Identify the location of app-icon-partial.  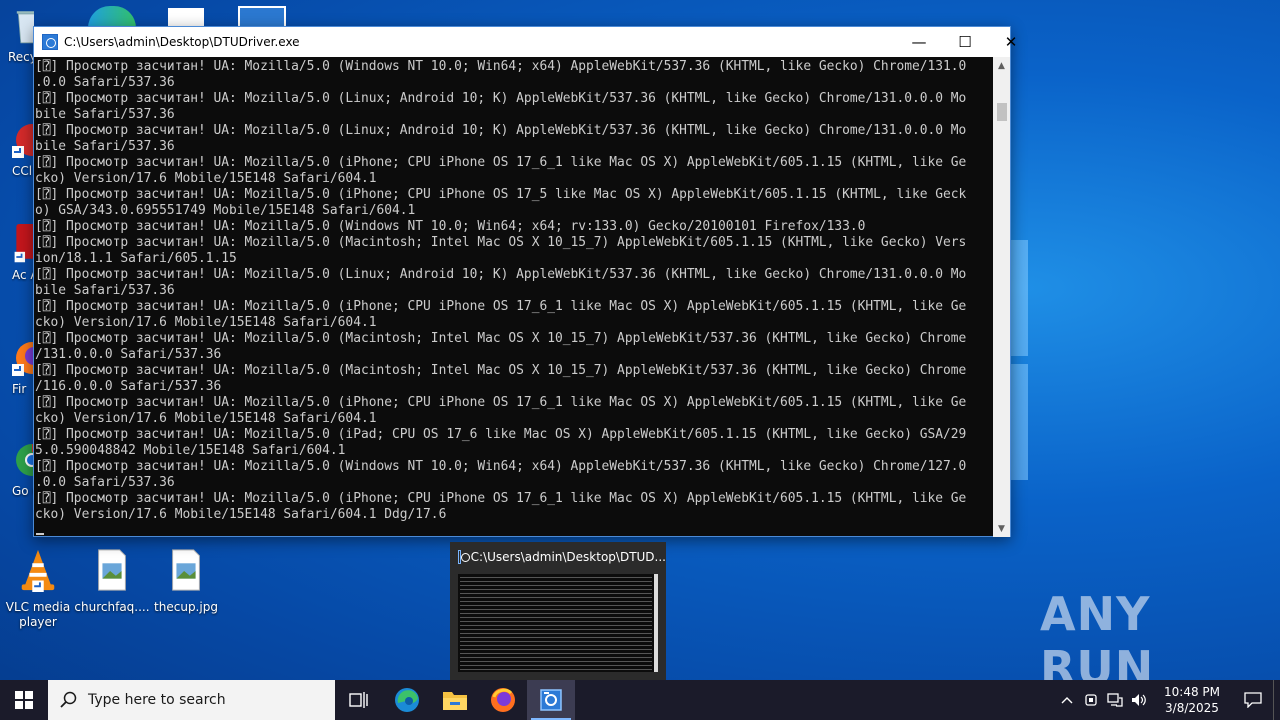
(262, 17).